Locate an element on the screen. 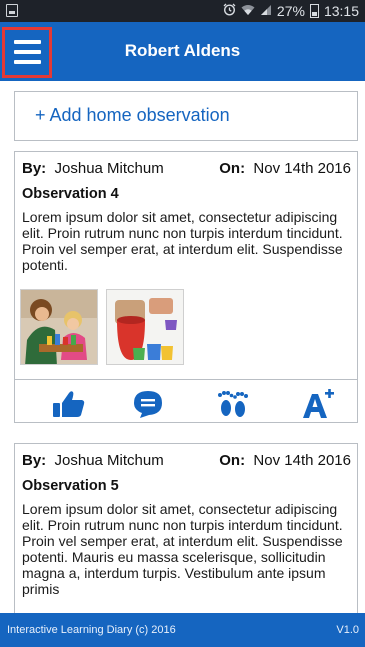  clock-time: 13:15 is located at coordinates (341, 11).